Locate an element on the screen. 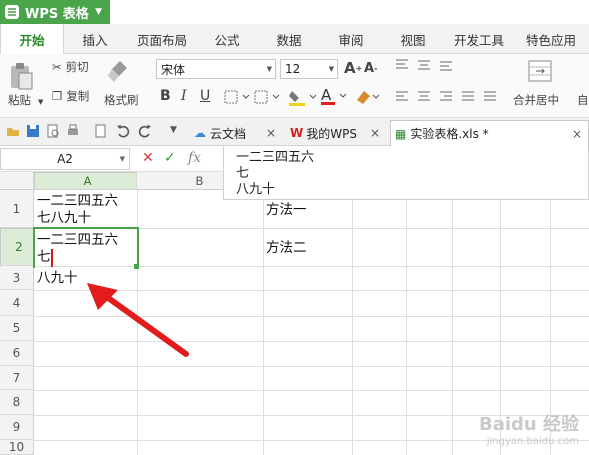 The width and height of the screenshot is (589, 455). cut-label: 剪切 is located at coordinates (77, 67).